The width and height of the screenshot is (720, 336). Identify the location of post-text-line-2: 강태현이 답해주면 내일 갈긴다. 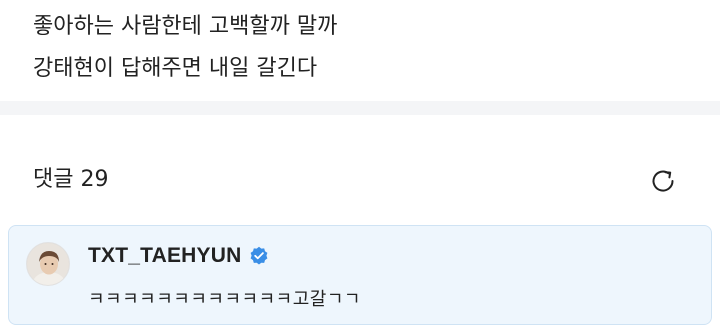
(175, 68).